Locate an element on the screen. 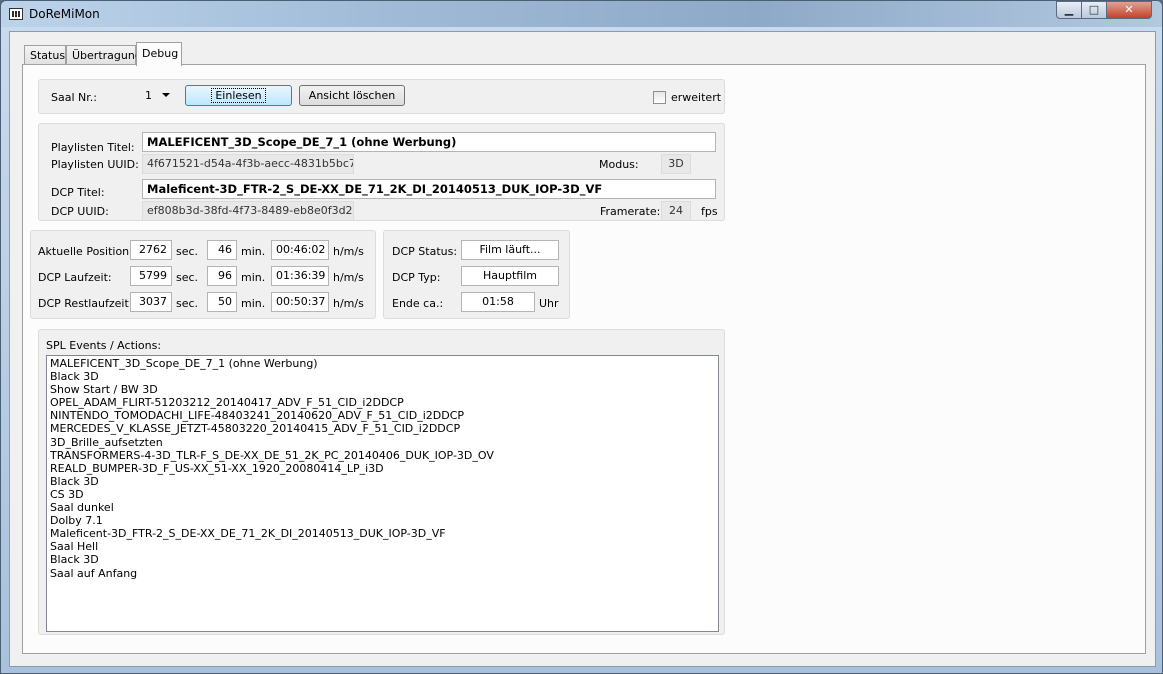 The height and width of the screenshot is (674, 1163). list-item: Dolby 7.1 is located at coordinates (382, 520).